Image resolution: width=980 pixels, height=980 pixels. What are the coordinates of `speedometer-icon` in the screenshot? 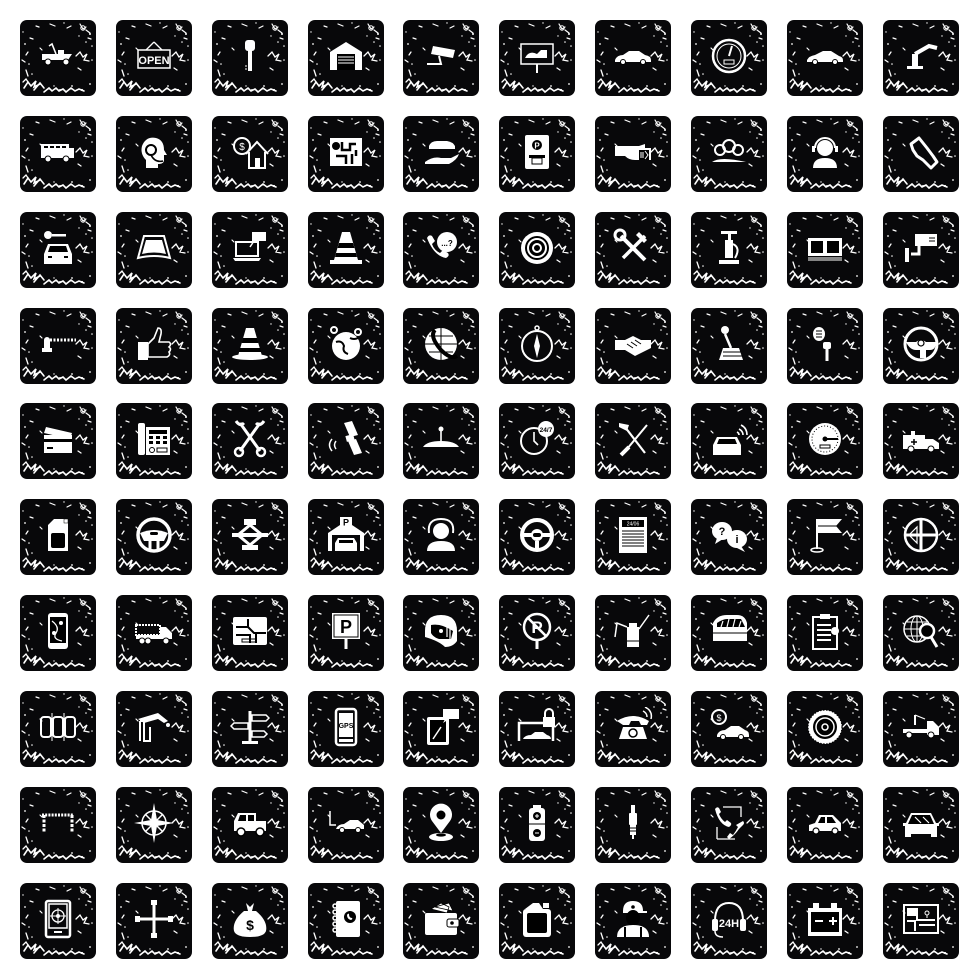 It's located at (729, 56).